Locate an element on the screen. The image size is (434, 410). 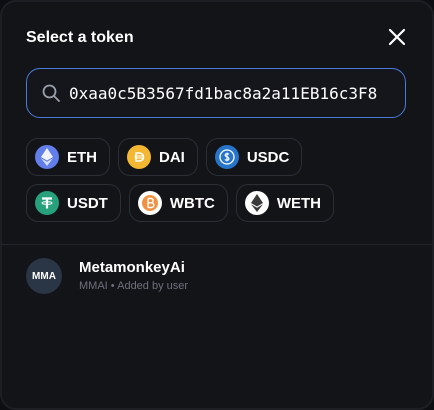
token-chip-label: ETH is located at coordinates (82, 157).